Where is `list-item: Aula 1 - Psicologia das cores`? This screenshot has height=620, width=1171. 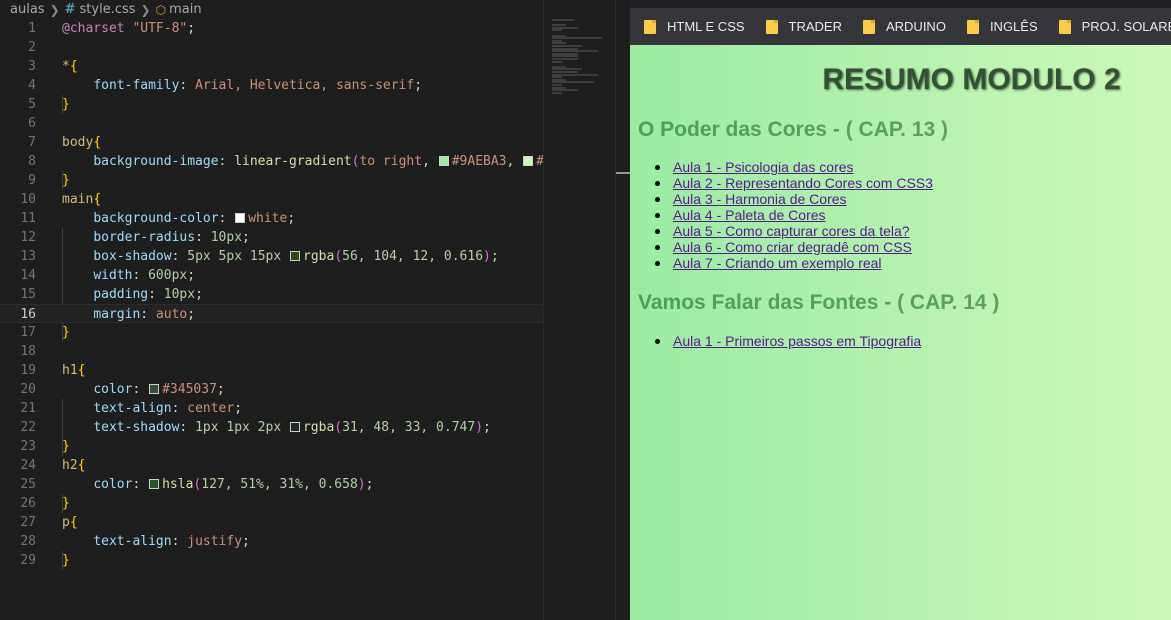
list-item: Aula 1 - Psicologia das cores is located at coordinates (794, 167).